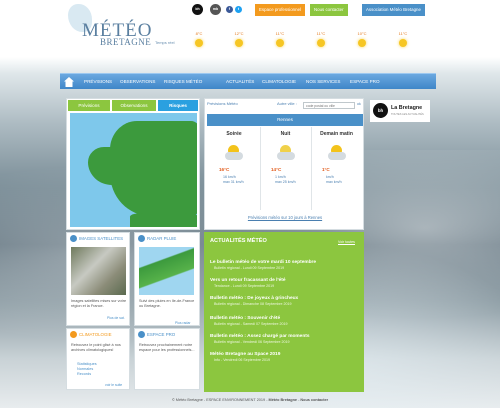 The height and width of the screenshot is (408, 500). Describe the element at coordinates (285, 217) in the screenshot. I see `ten-day-forecast-link: Prévisions météo sur 10 jours à Rennes` at that location.